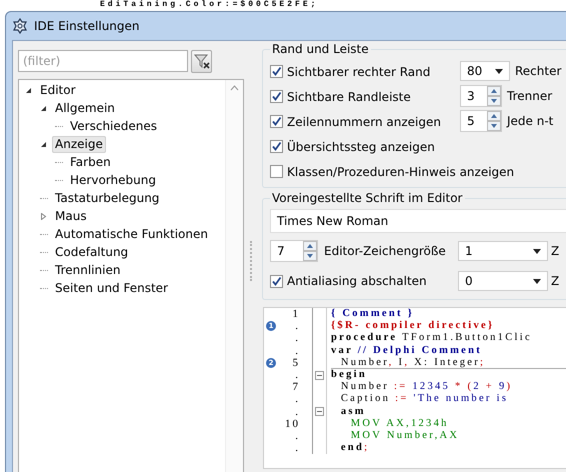  What do you see at coordinates (71, 216) in the screenshot?
I see `tree-item: Maus` at bounding box center [71, 216].